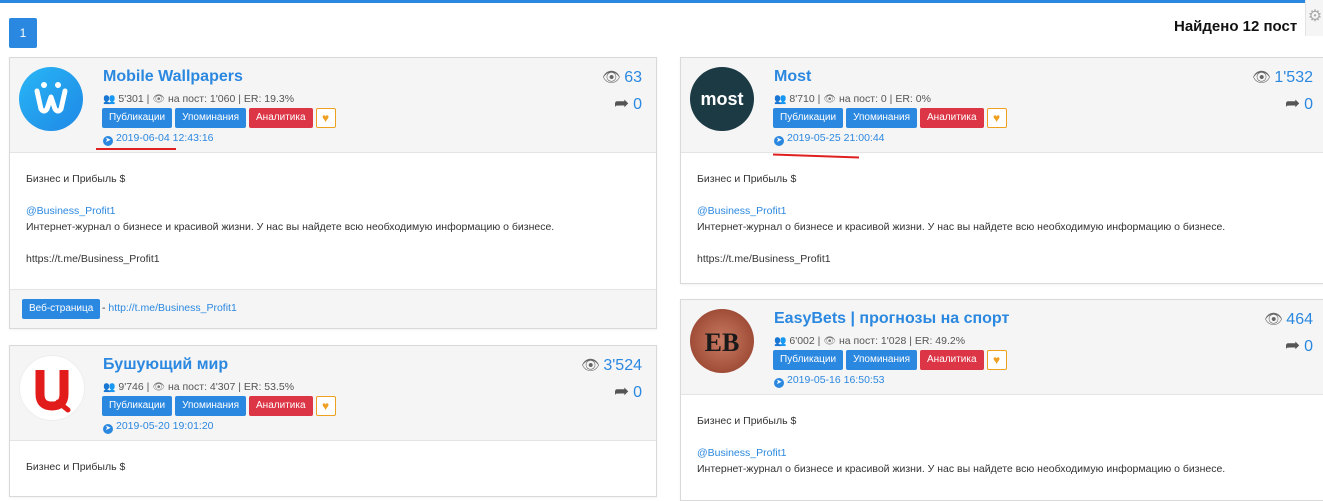 The width and height of the screenshot is (1323, 501). What do you see at coordinates (158, 427) in the screenshot?
I see `post-date: ➤ 2019-05-20 19:01:20` at bounding box center [158, 427].